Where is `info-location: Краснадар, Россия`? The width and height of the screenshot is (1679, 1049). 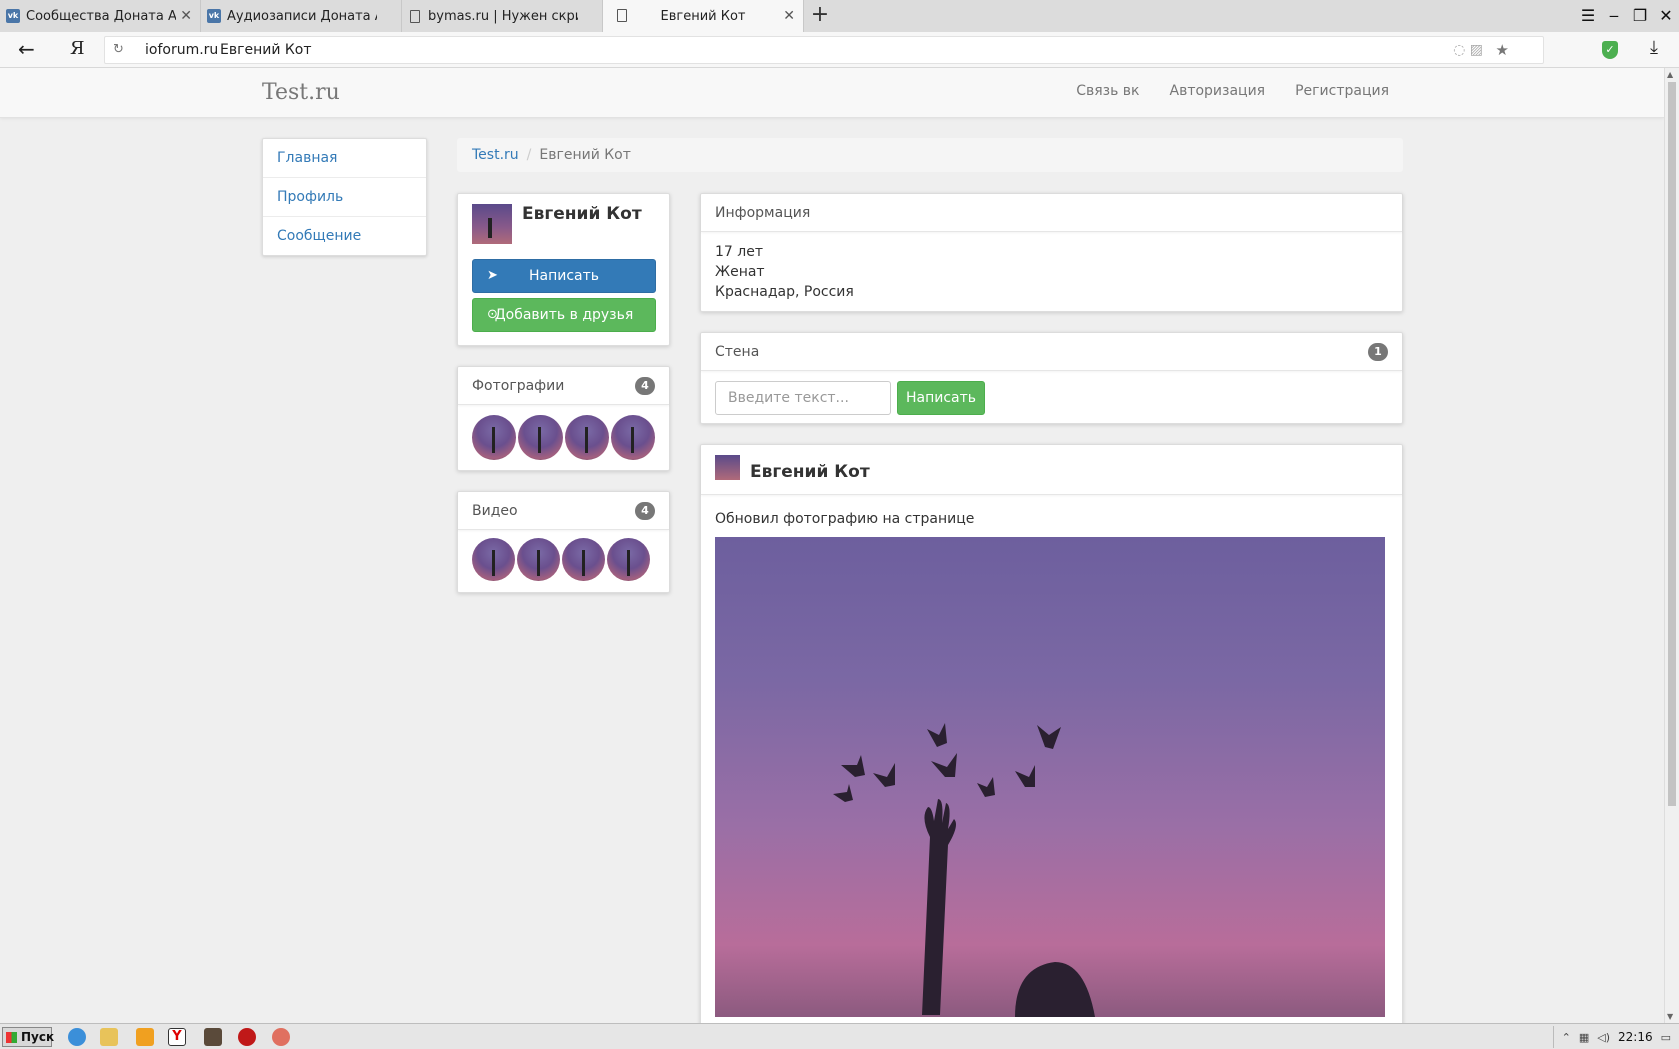
info-location: Краснадар, Россия is located at coordinates (784, 292).